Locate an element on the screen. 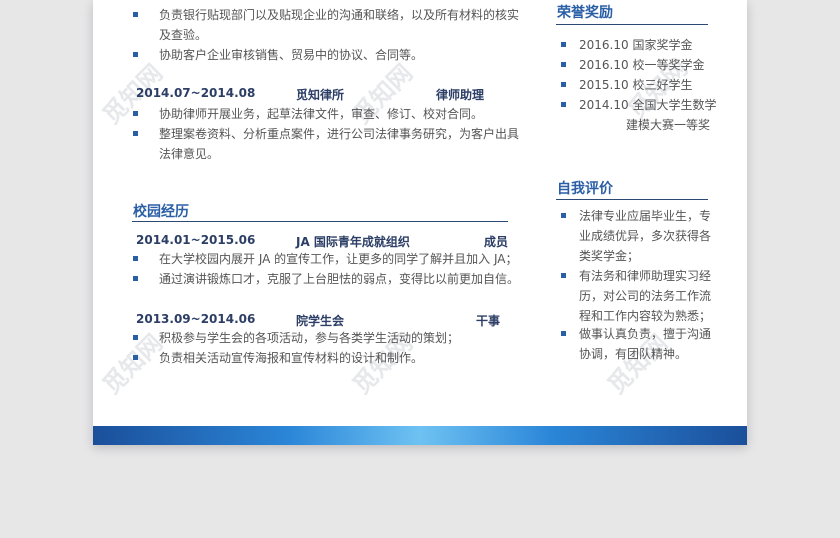  list-item: 有法务和律师助理实习经 历，对公司的法务工作流 程和工作内容较为熟悉； is located at coordinates (641, 296).